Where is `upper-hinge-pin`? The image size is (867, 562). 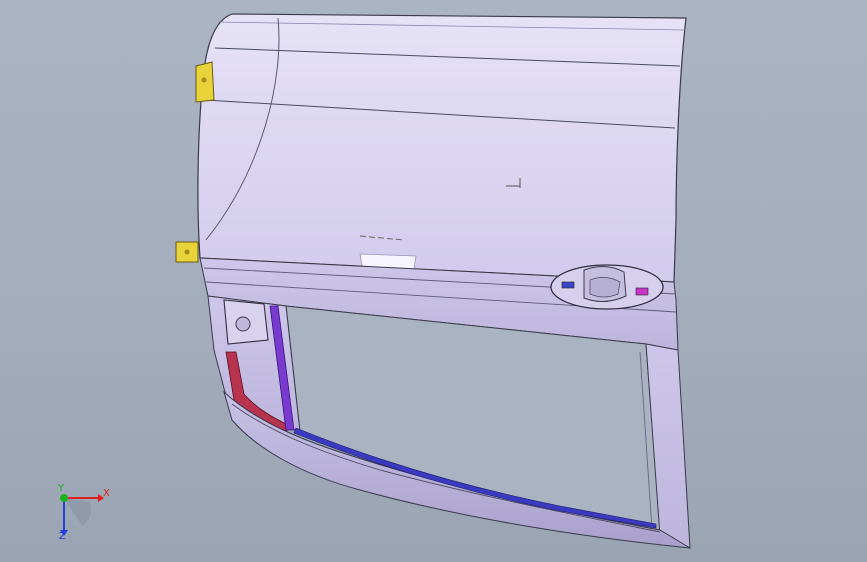
upper-hinge-pin is located at coordinates (204, 80).